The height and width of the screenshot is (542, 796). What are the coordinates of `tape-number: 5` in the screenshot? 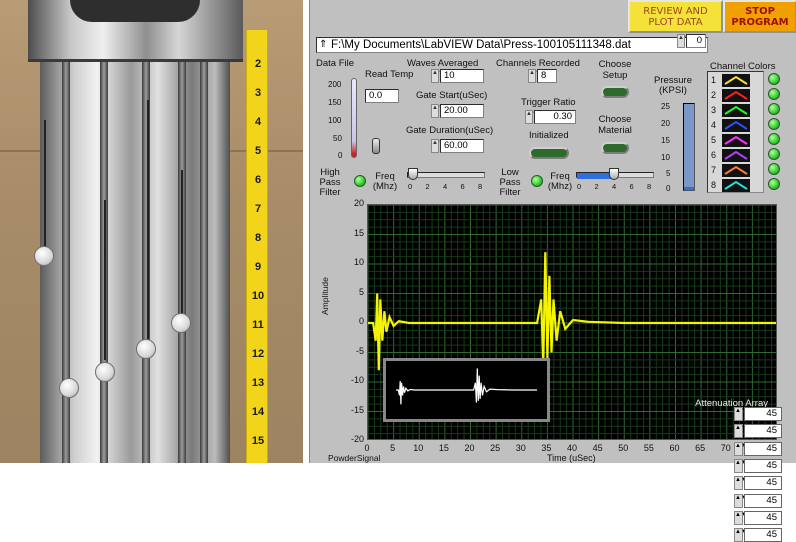 It's located at (258, 151).